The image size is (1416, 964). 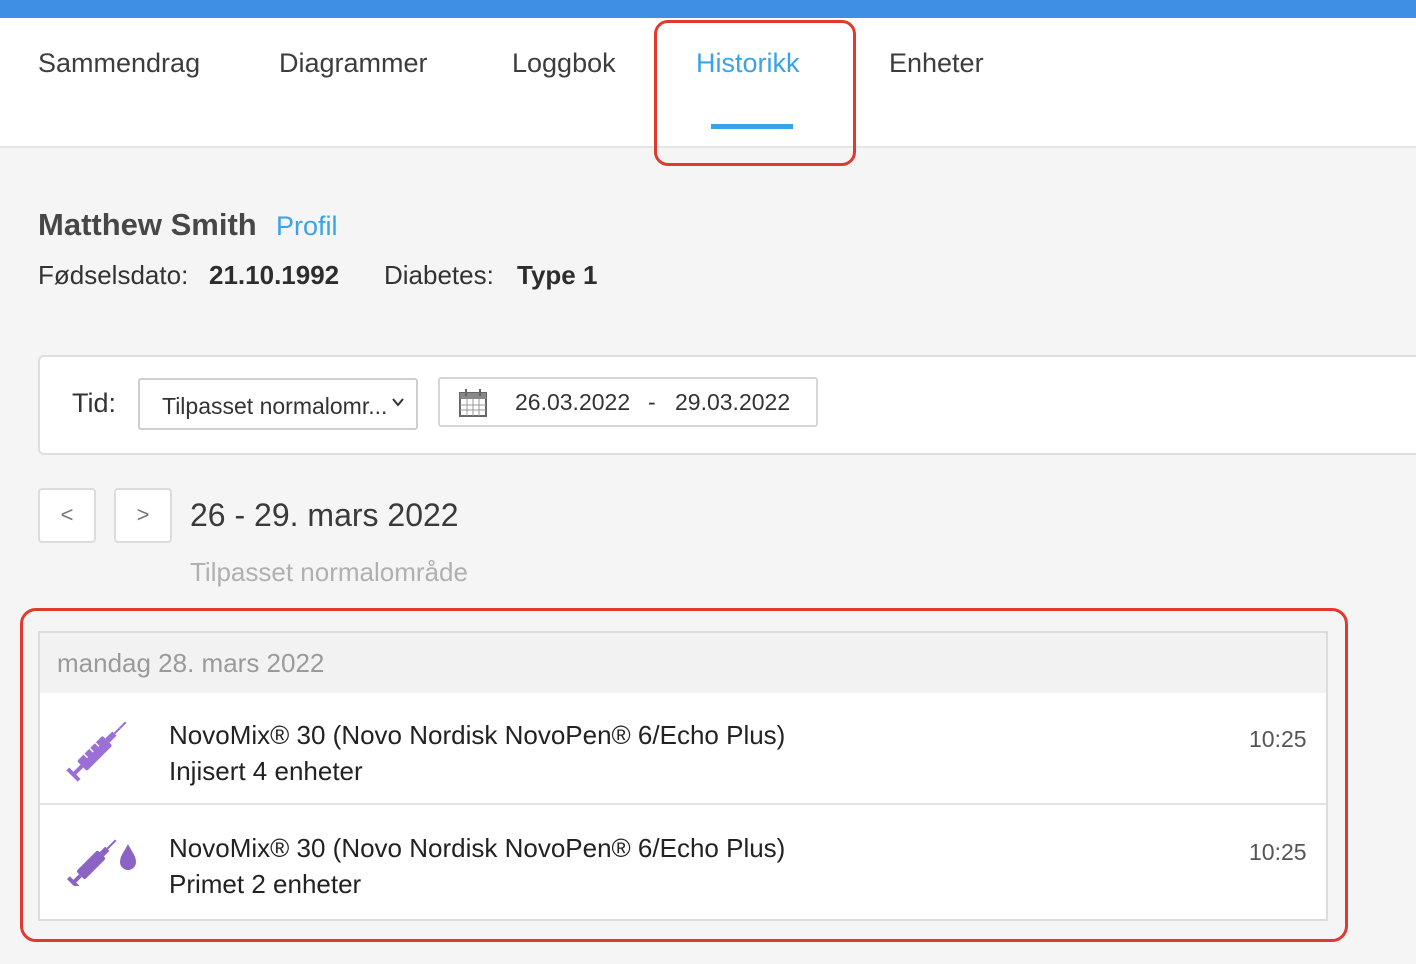 I want to click on patient-name: Matthew Smith, so click(x=147, y=224).